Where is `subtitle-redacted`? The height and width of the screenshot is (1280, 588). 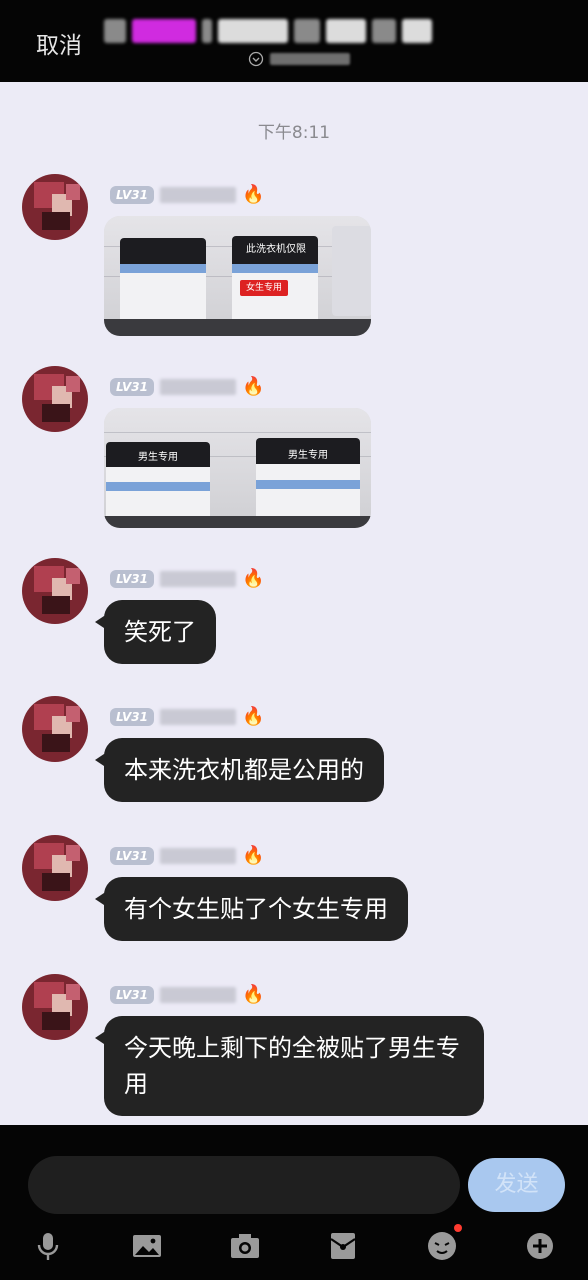 subtitle-redacted is located at coordinates (310, 59).